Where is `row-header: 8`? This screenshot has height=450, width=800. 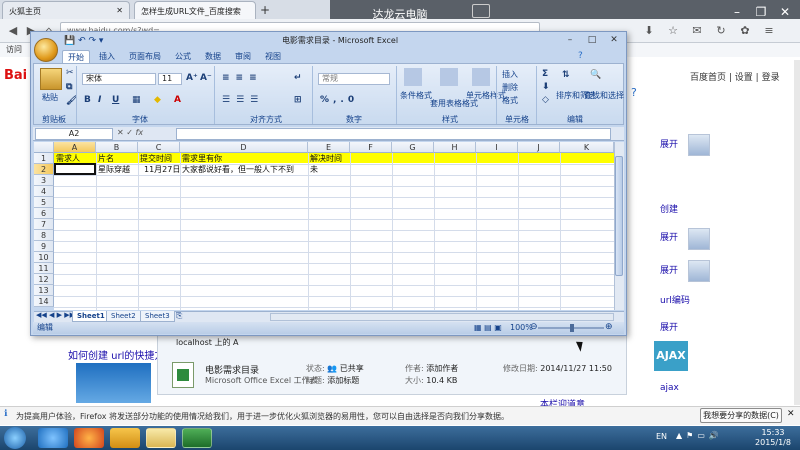
row-header: 8 is located at coordinates (44, 235).